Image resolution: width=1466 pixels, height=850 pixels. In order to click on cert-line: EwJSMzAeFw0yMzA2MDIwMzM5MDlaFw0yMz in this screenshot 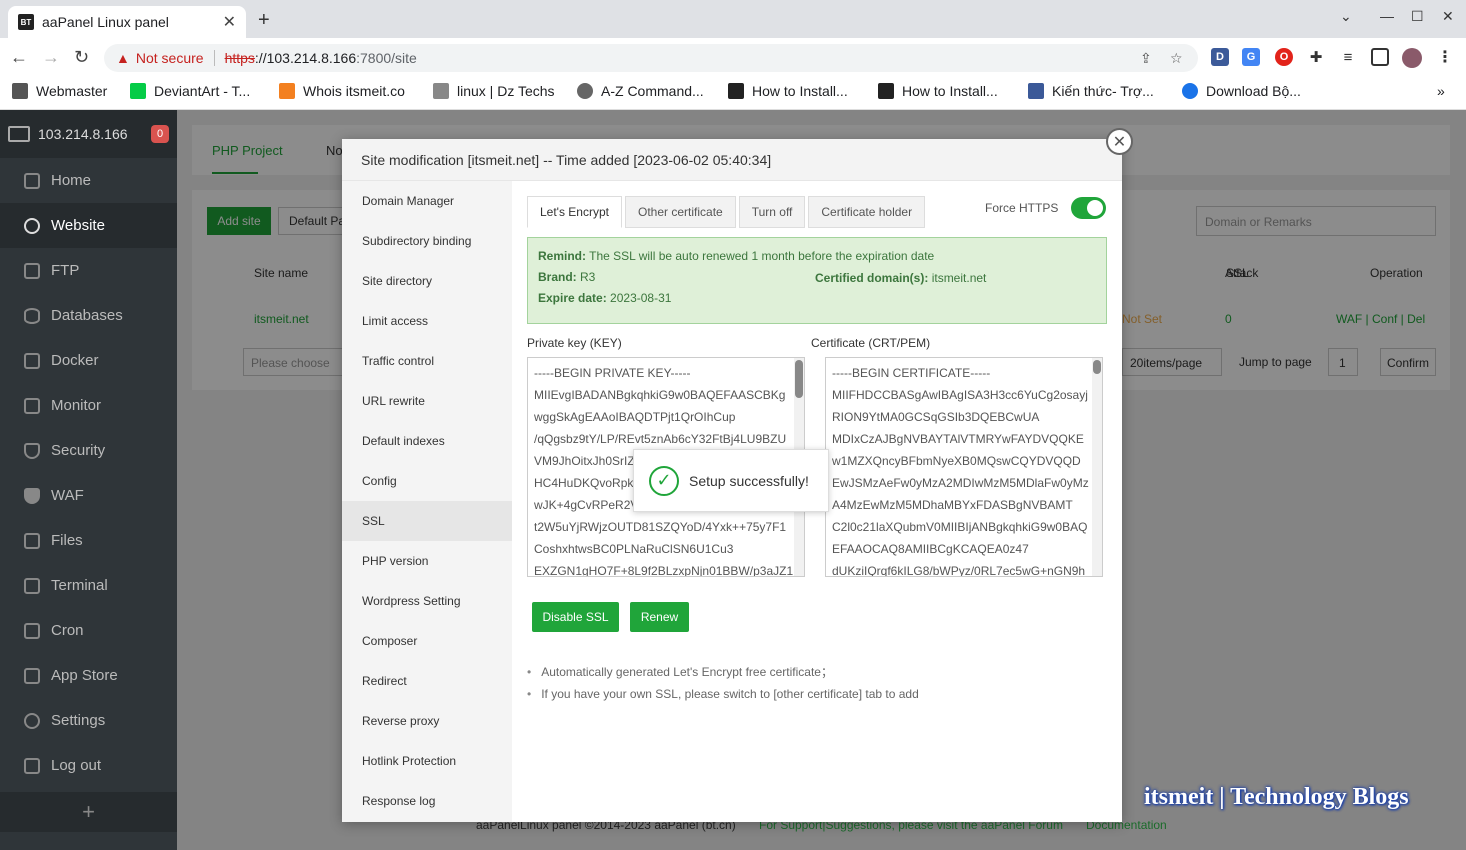, I will do `click(960, 483)`.